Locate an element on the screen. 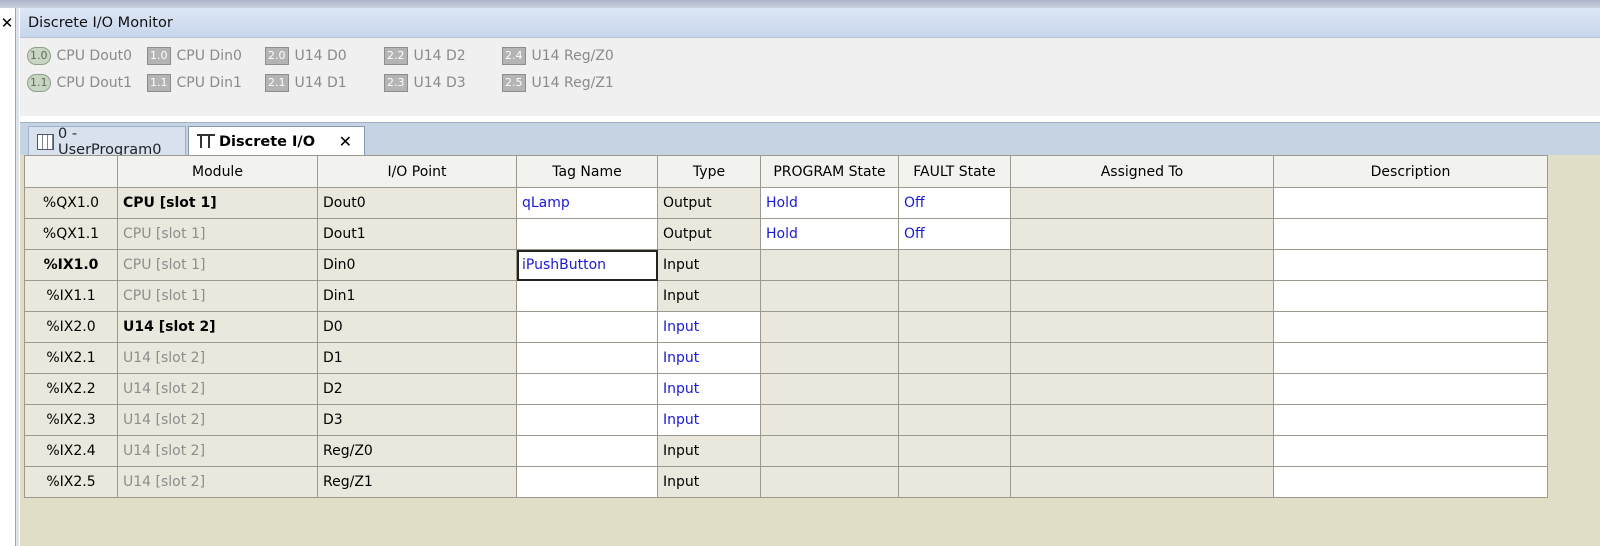 This screenshot has height=546, width=1600. window-top-strip is located at coordinates (800, 4).